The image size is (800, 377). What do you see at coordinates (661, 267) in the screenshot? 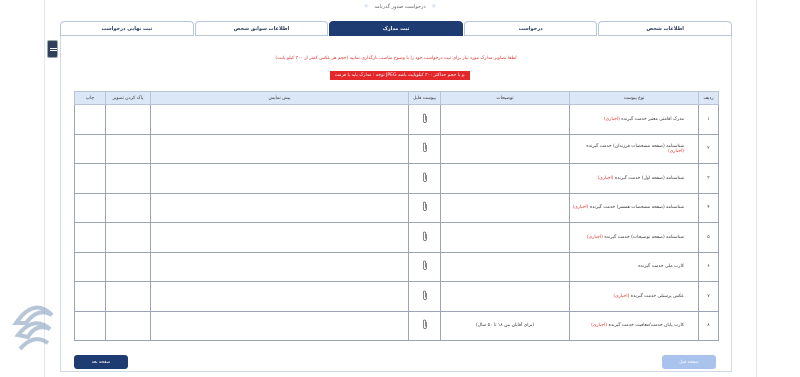
I see `document-type-label: کارت ملی خدمت گیرنده` at bounding box center [661, 267].